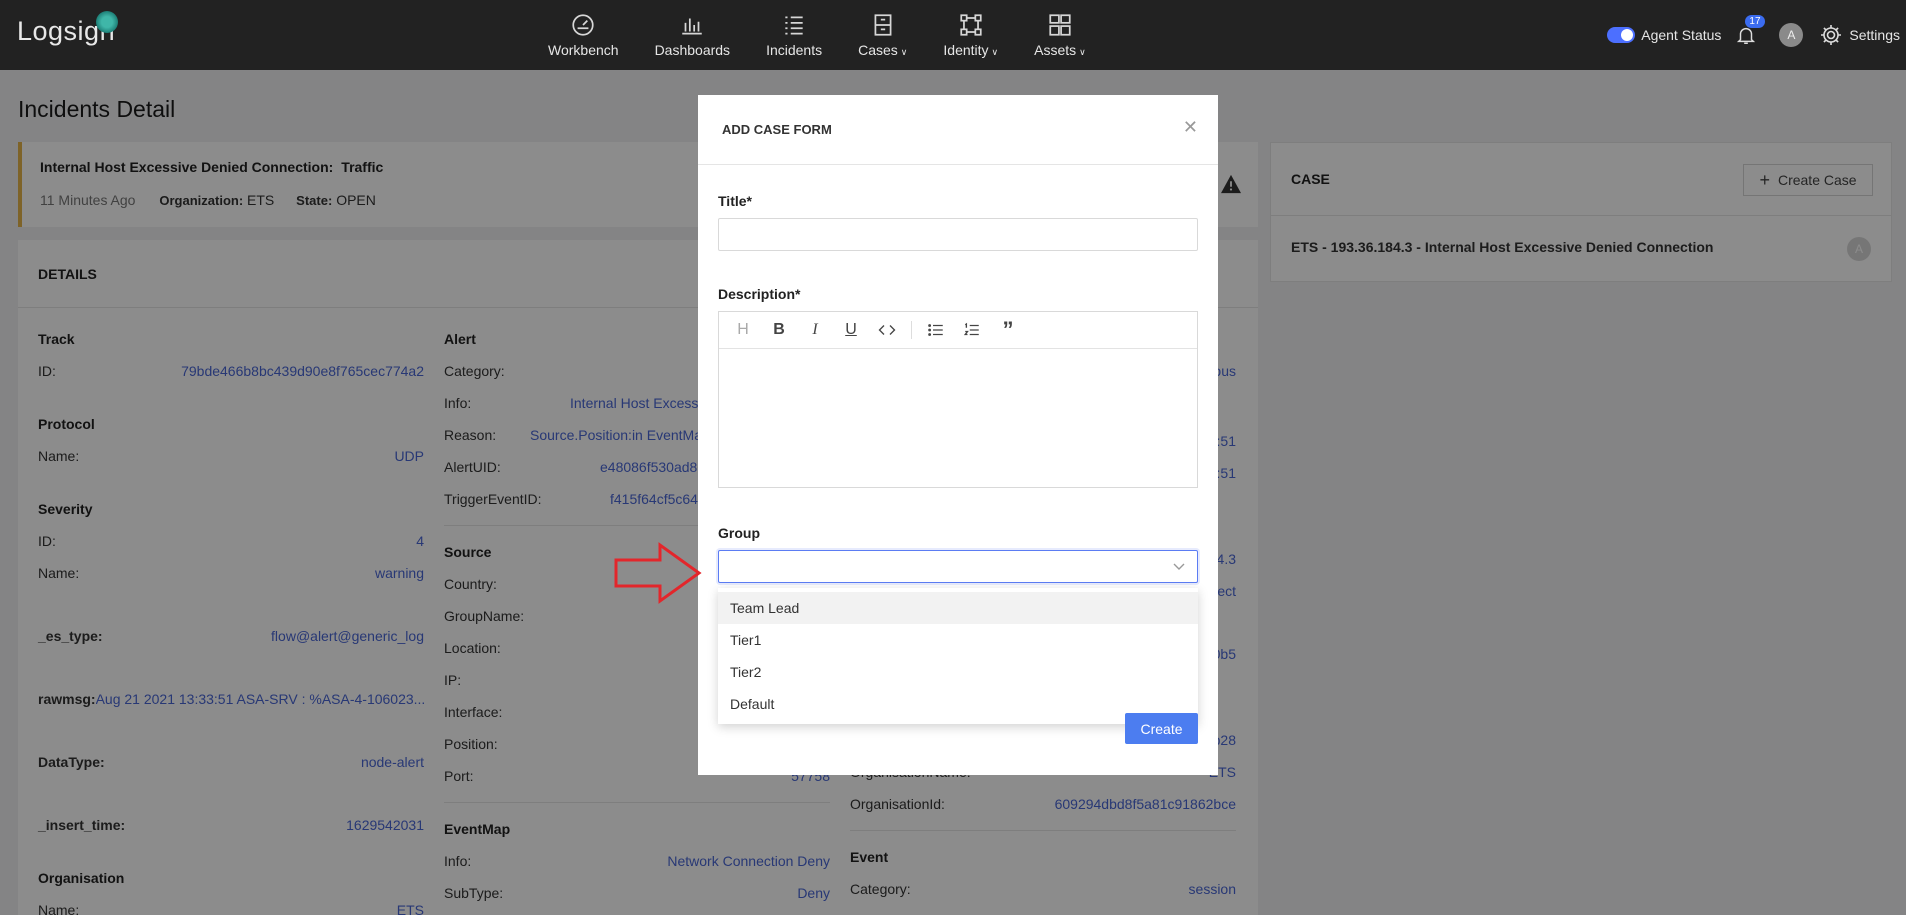 Image resolution: width=1906 pixels, height=915 pixels. I want to click on cabinet-icon, so click(883, 25).